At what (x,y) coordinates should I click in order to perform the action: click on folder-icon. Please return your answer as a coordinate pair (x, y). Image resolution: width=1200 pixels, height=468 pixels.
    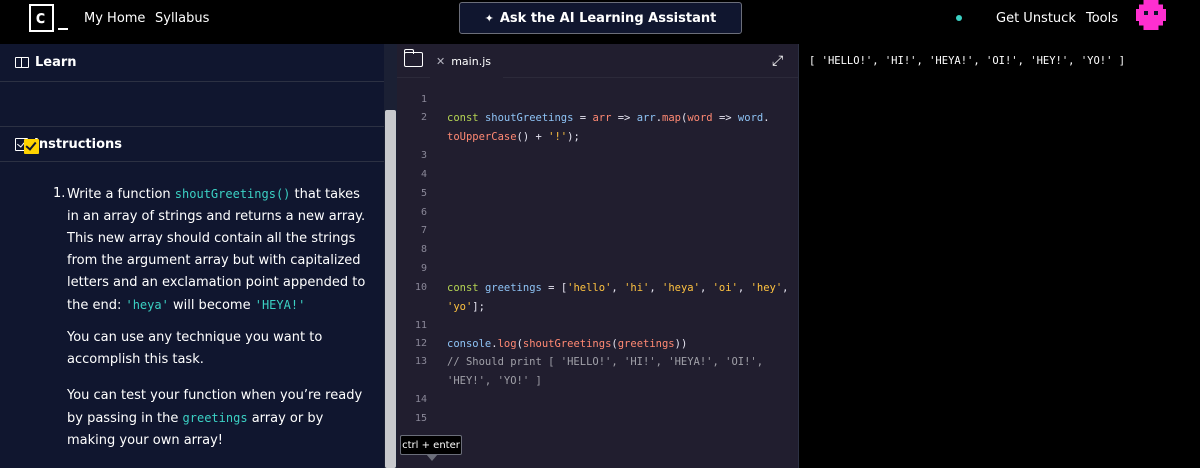
    Looking at the image, I should click on (413, 58).